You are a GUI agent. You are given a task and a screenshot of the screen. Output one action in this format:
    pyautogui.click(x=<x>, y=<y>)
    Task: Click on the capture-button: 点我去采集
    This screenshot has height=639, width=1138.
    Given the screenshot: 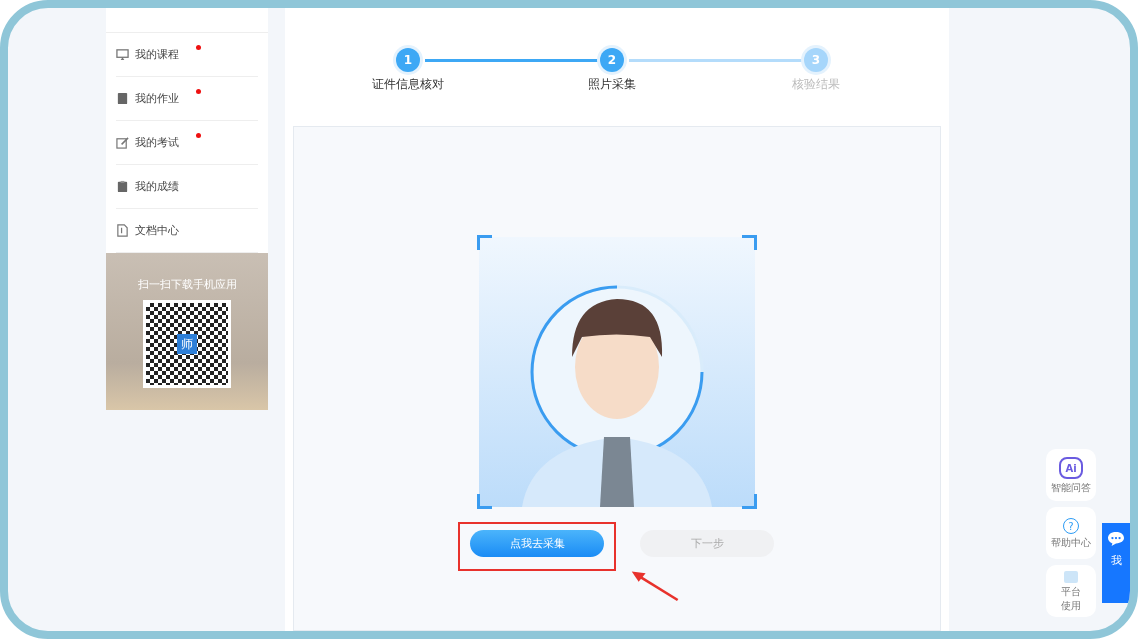 What is the action you would take?
    pyautogui.click(x=537, y=543)
    